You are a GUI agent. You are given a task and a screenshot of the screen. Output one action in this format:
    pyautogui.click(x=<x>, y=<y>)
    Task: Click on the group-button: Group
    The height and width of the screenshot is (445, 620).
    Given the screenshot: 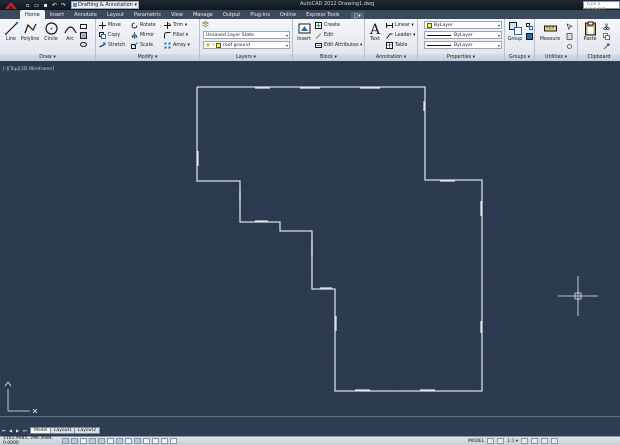 What is the action you would take?
    pyautogui.click(x=515, y=34)
    